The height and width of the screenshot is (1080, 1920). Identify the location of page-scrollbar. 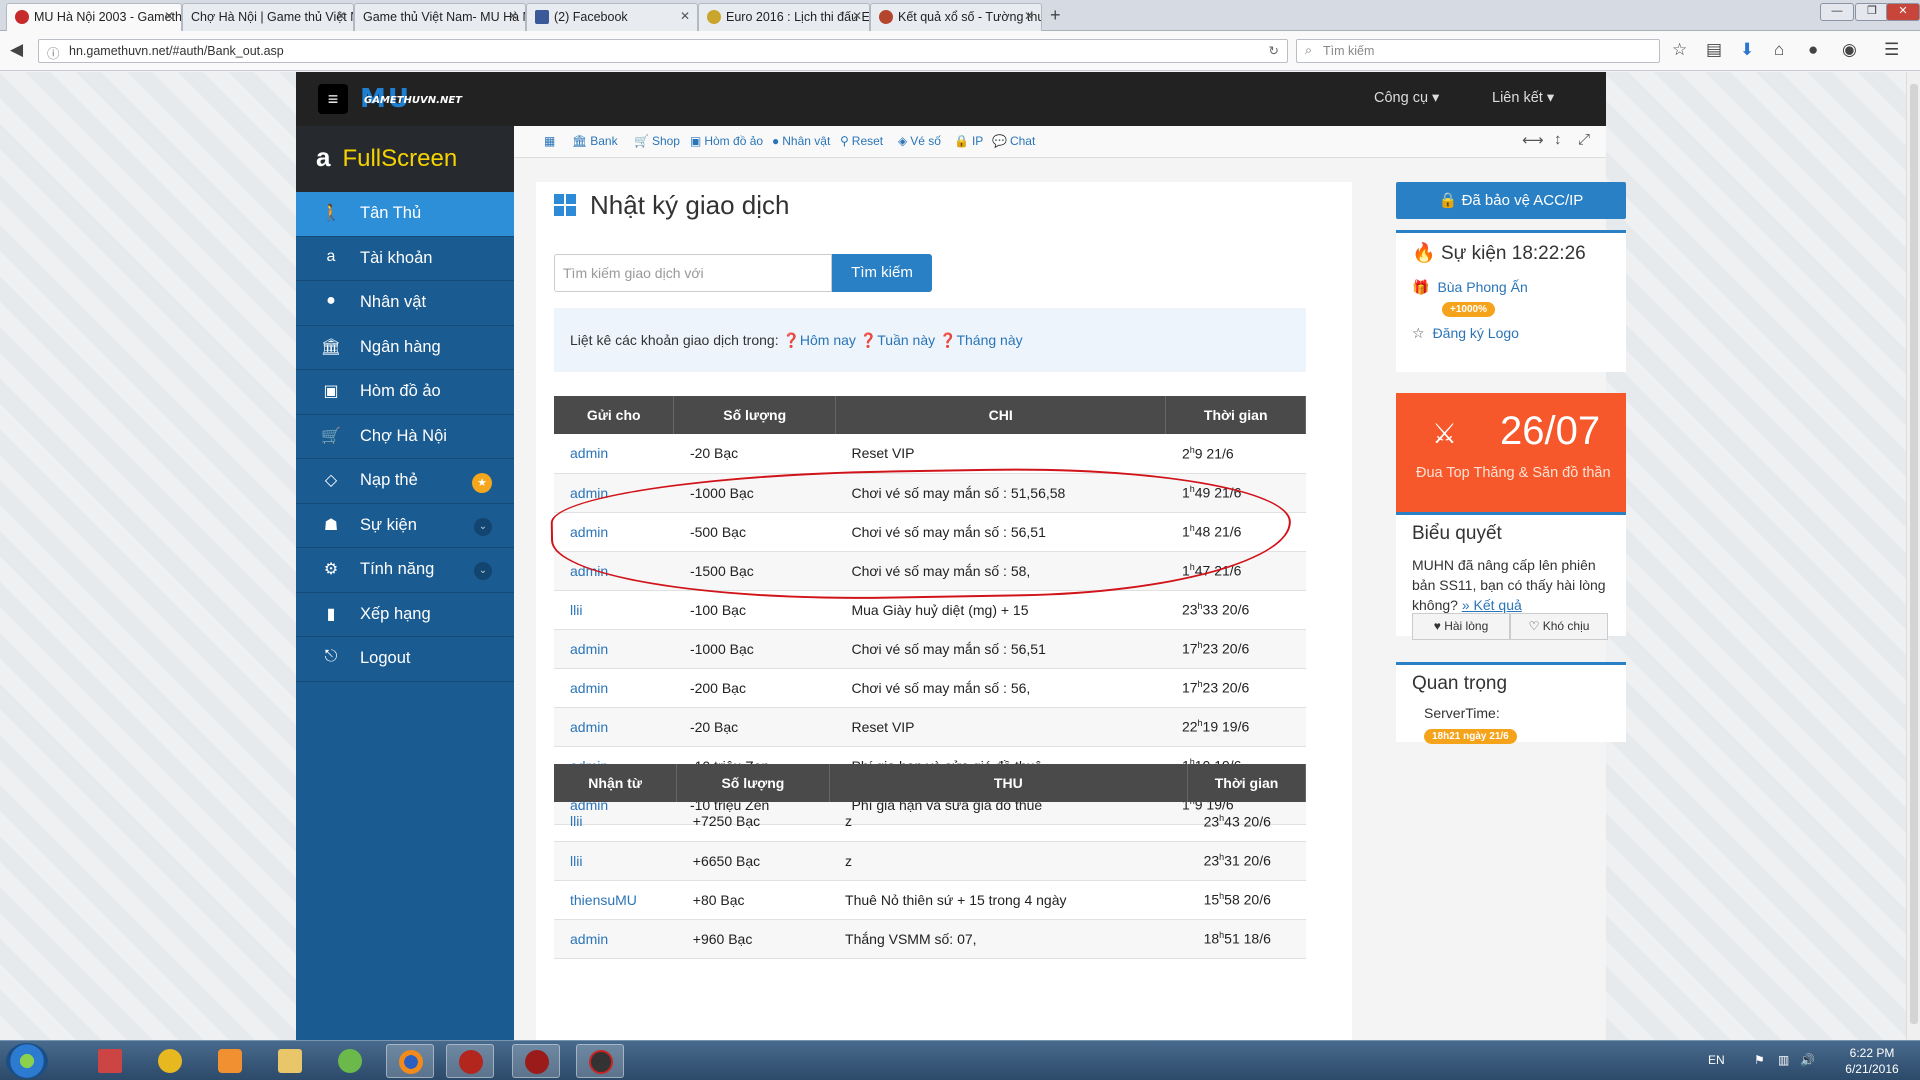
(1913, 556).